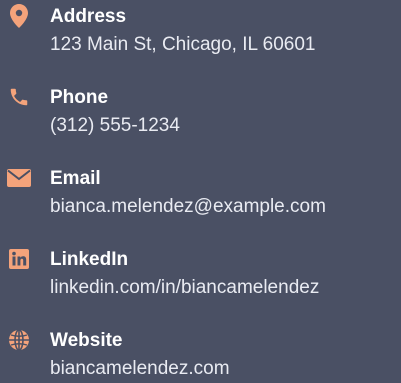  I want to click on globe-icon, so click(19, 340).